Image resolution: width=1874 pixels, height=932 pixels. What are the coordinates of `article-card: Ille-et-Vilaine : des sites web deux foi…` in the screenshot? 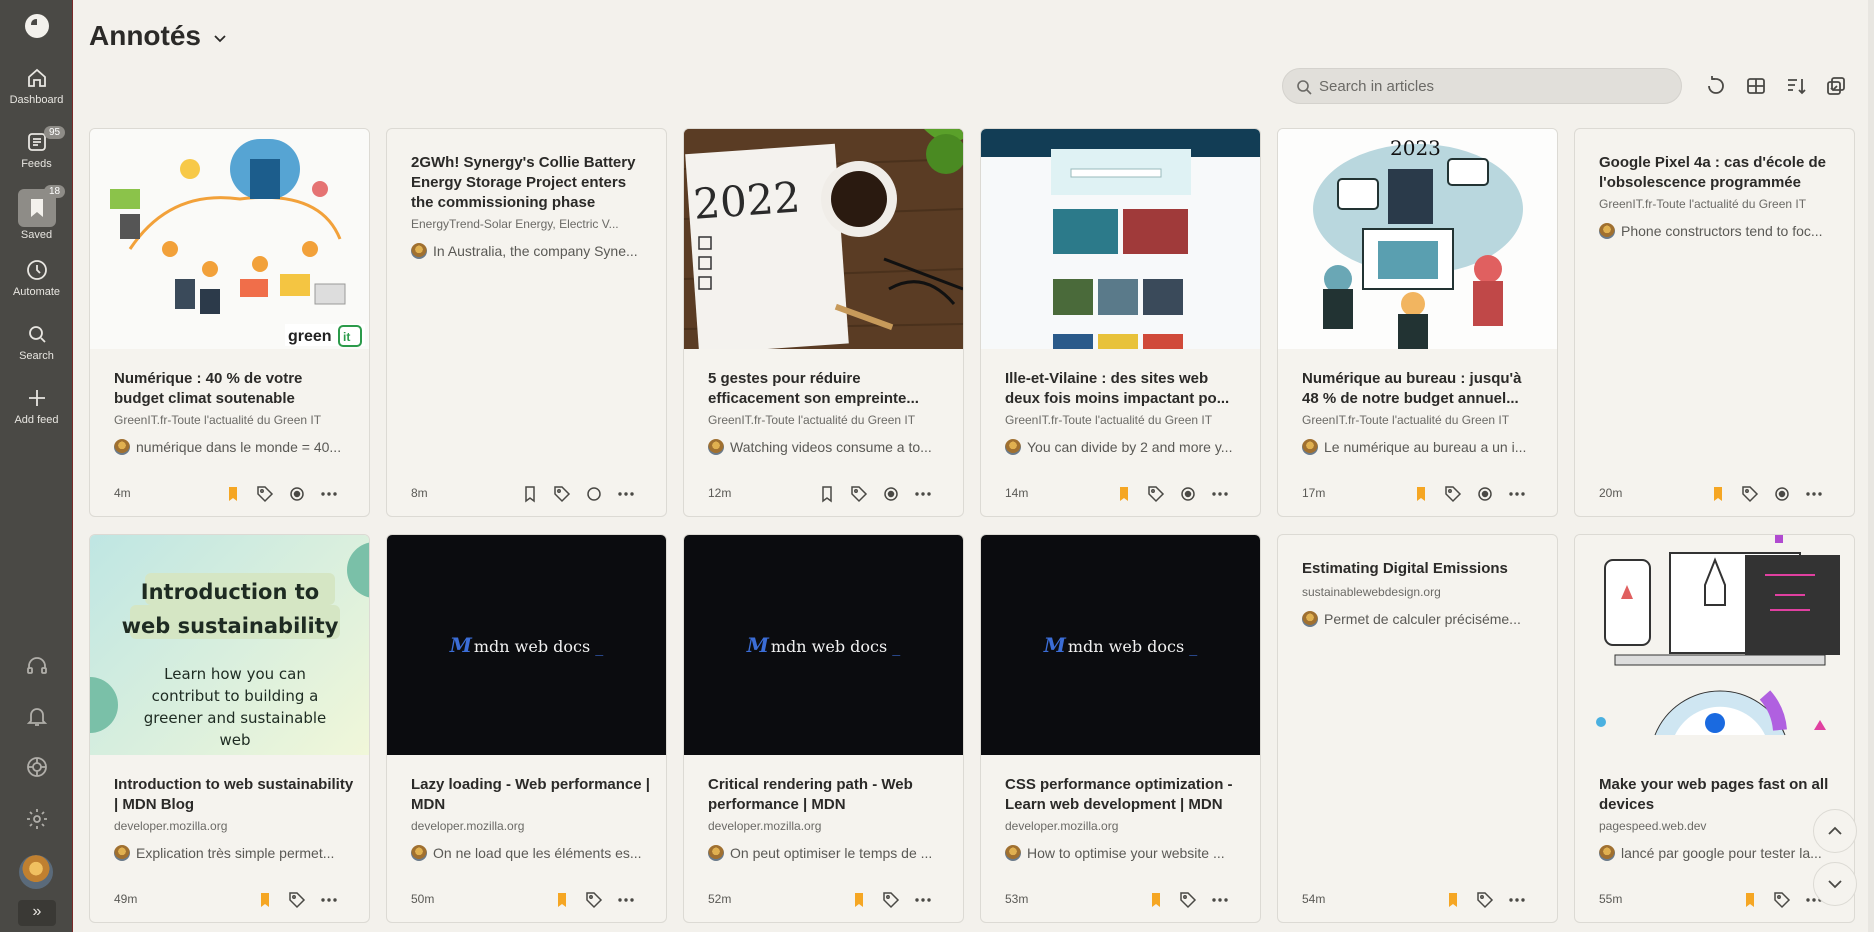 It's located at (1120, 322).